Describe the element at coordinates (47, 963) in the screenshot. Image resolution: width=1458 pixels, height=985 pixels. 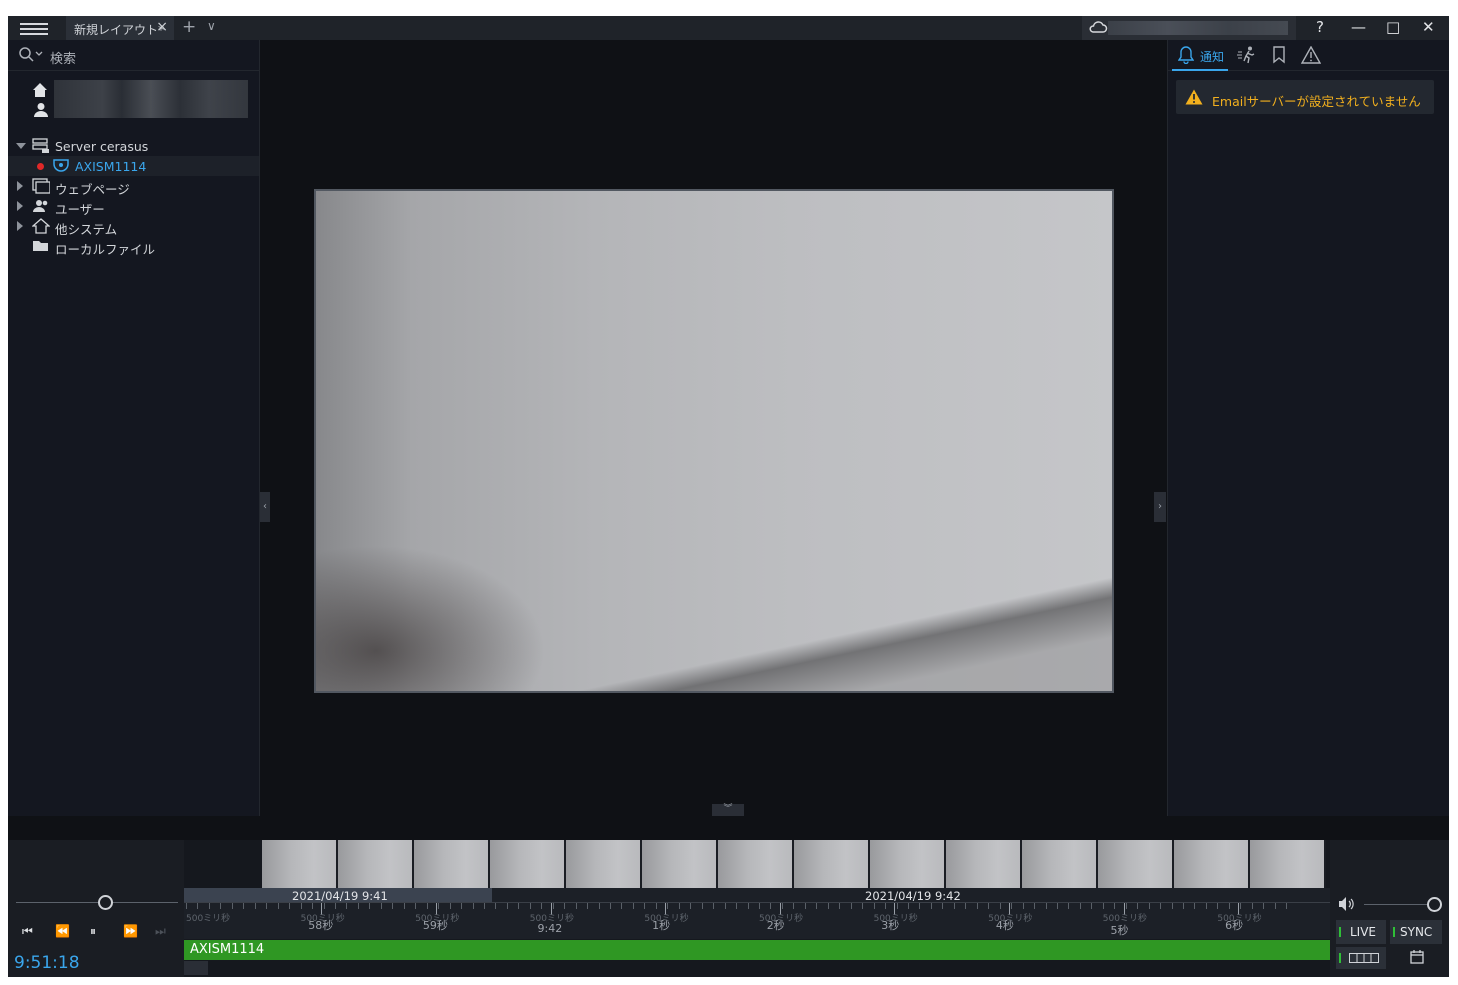
I see `current-time: 9:51:18` at that location.